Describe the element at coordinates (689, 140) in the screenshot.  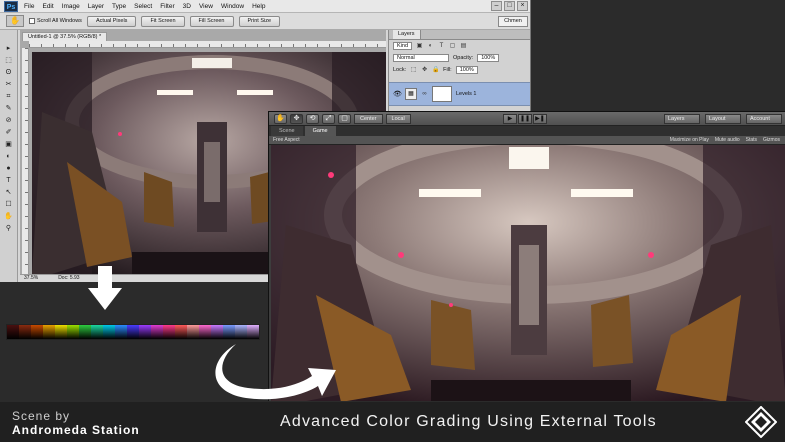
I see `maximize-on-play-toggle: Maximize on Play` at that location.